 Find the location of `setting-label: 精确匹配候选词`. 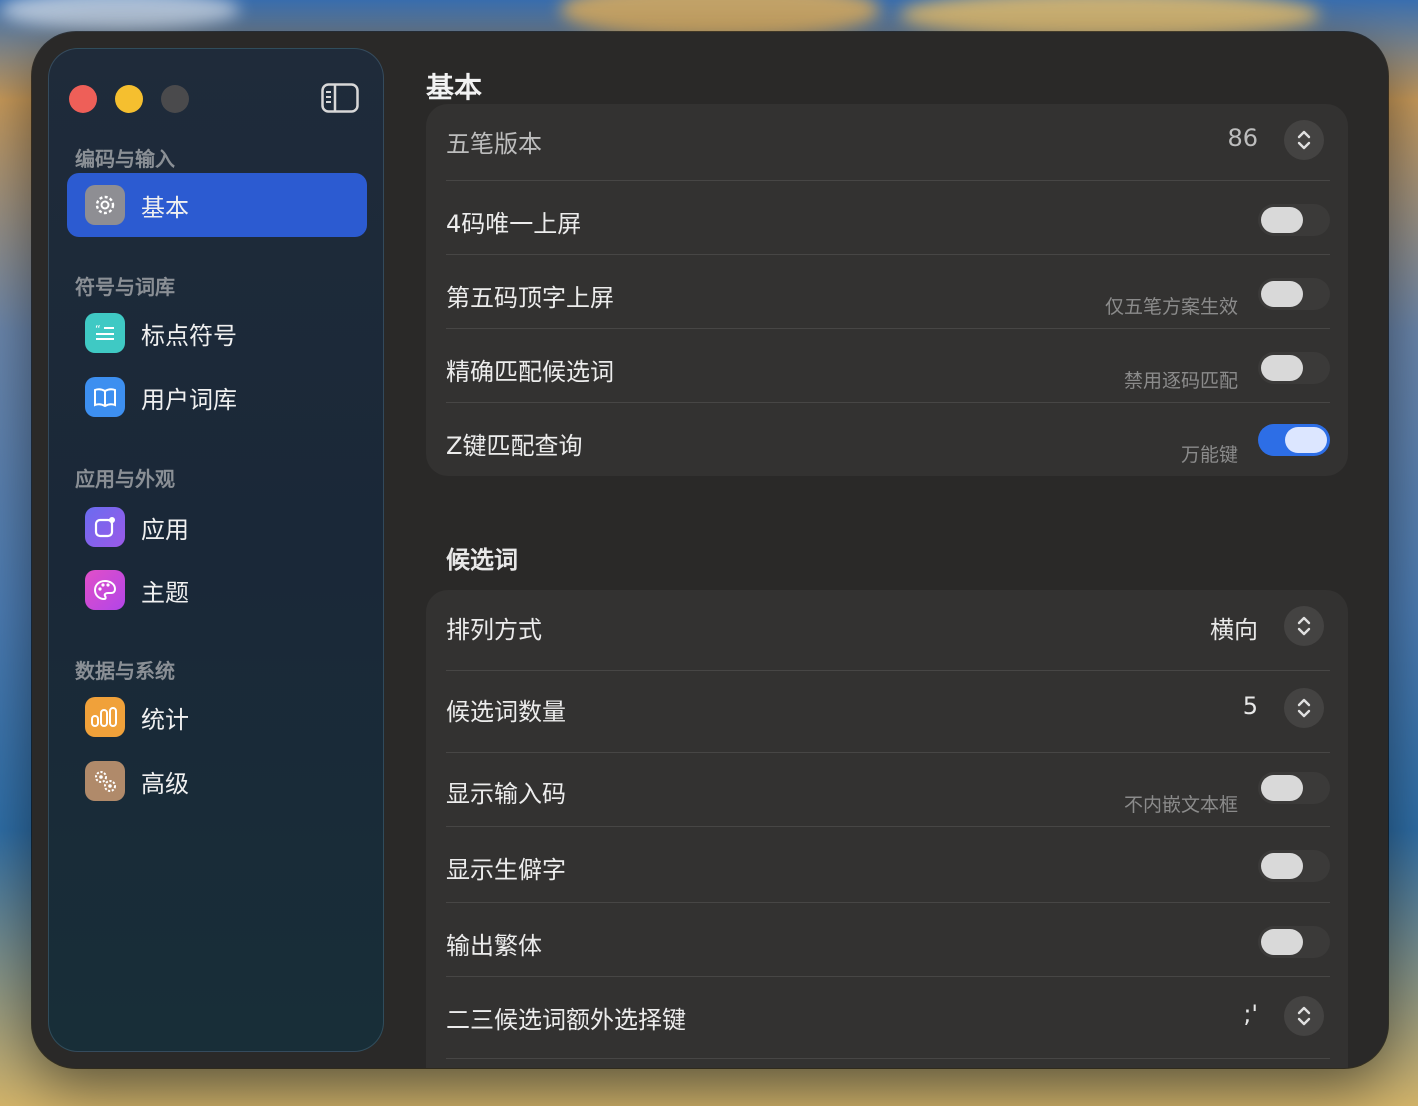

setting-label: 精确匹配候选词 is located at coordinates (530, 372).